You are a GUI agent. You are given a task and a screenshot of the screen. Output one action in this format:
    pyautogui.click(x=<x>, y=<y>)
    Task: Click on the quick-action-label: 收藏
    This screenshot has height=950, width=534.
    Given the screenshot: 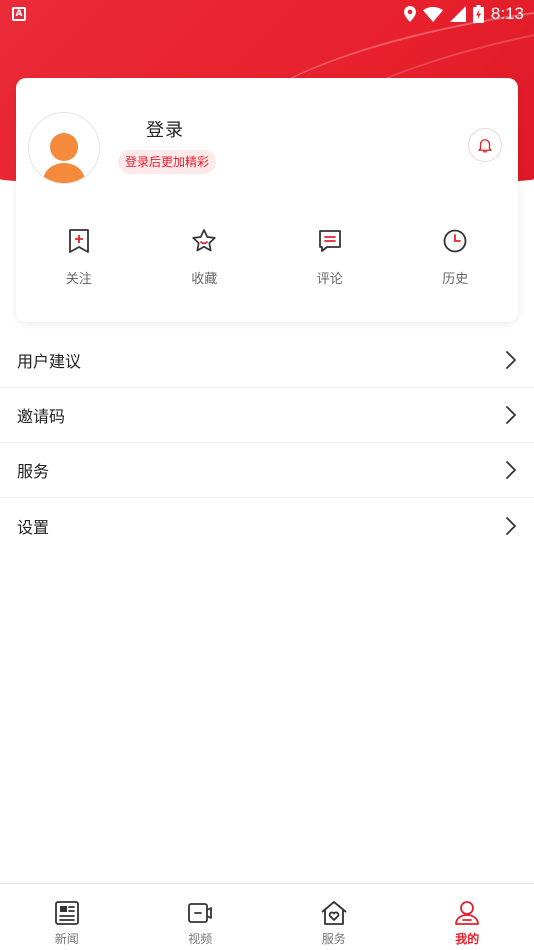 What is the action you would take?
    pyautogui.click(x=204, y=279)
    